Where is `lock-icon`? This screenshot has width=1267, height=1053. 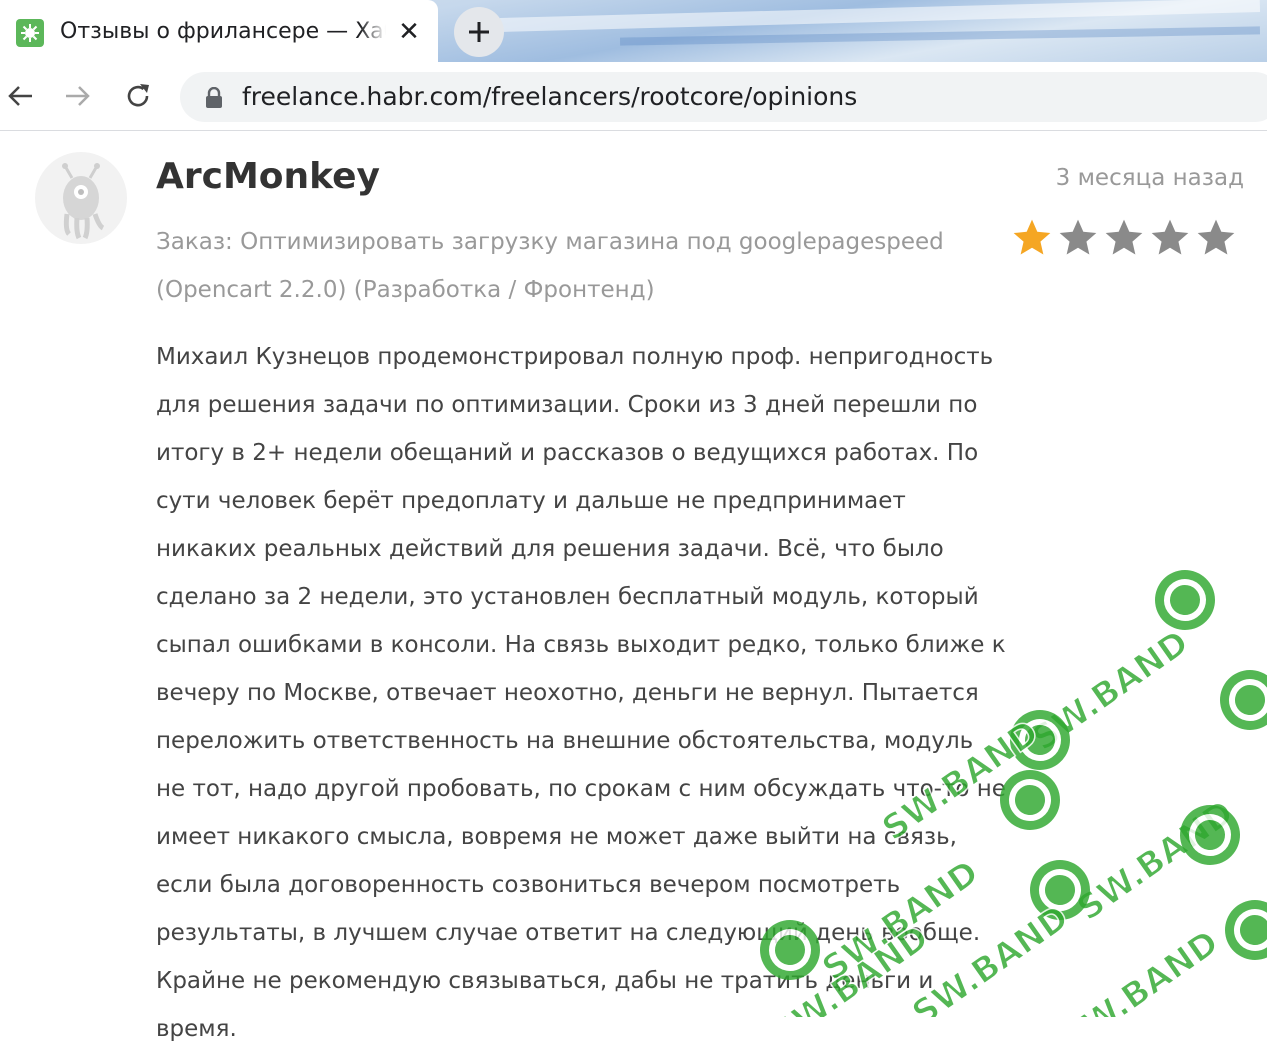
lock-icon is located at coordinates (214, 97).